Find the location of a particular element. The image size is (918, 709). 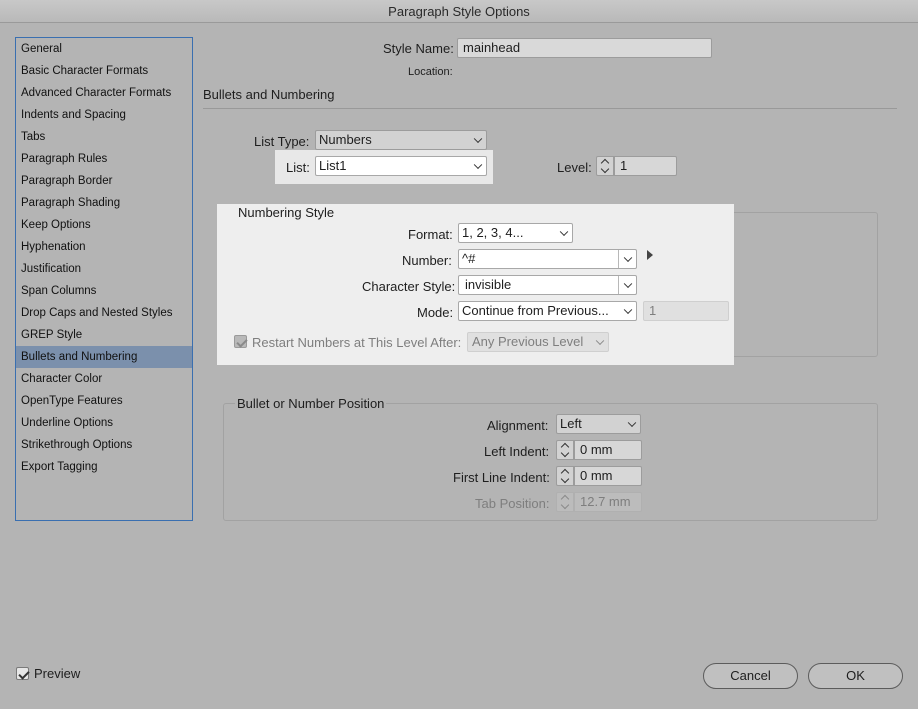

level-input: 1 is located at coordinates (645, 166).